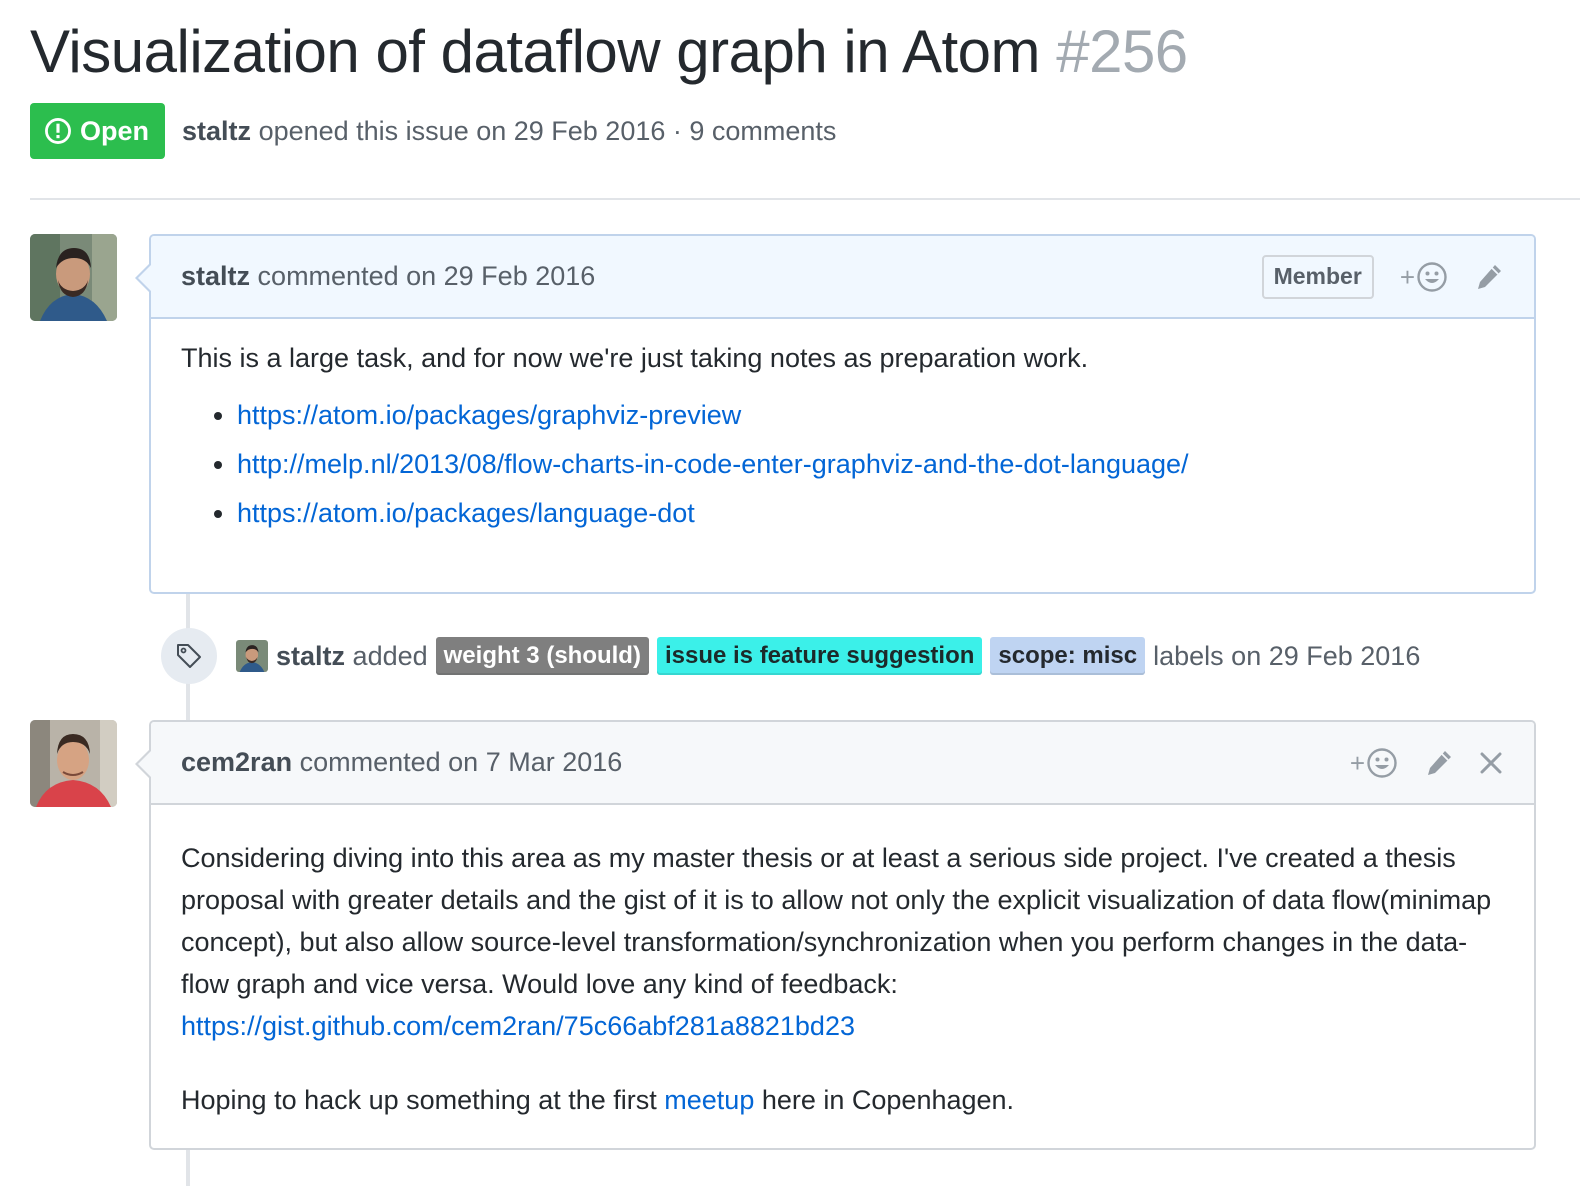  I want to click on issue-author-link: staltz, so click(216, 131).